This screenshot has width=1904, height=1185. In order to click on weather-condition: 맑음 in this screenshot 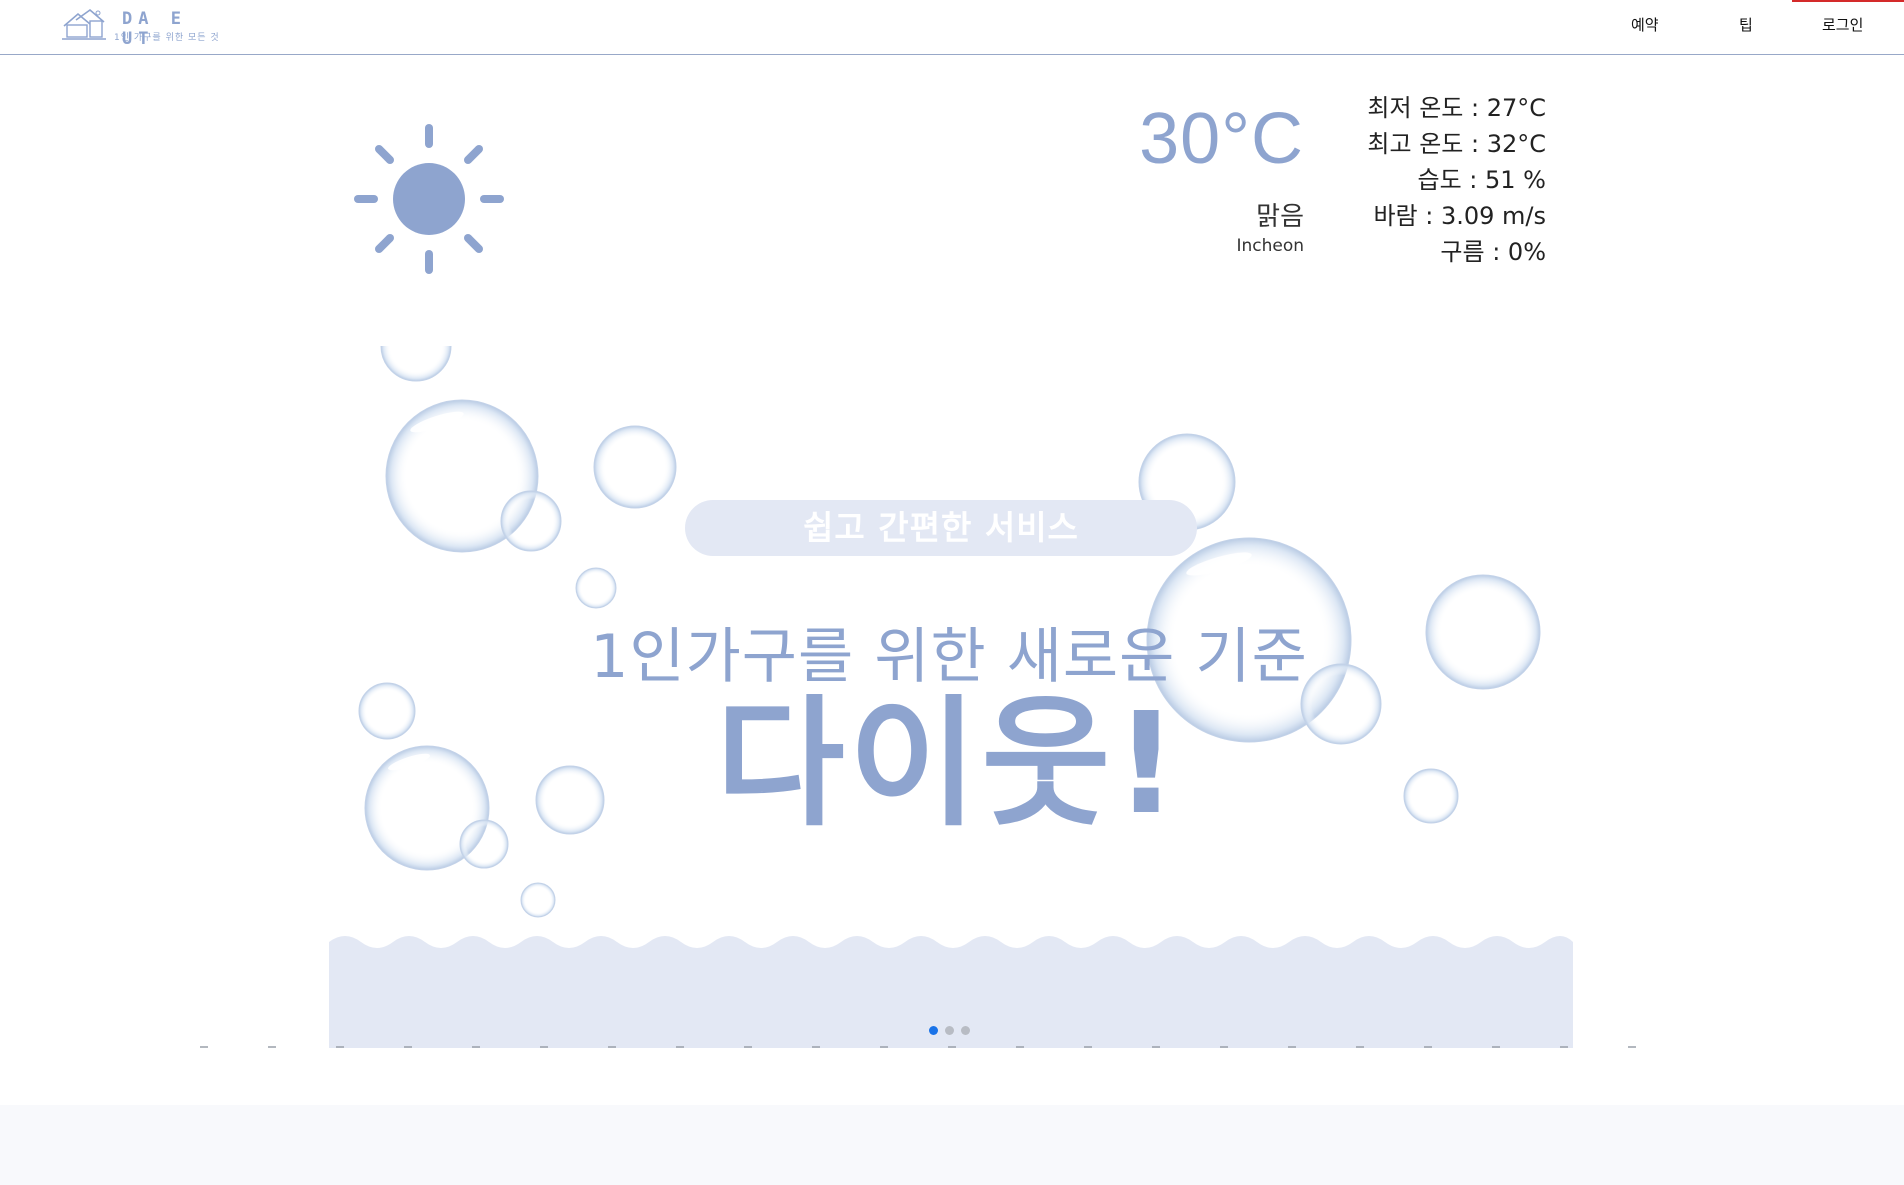, I will do `click(1280, 217)`.